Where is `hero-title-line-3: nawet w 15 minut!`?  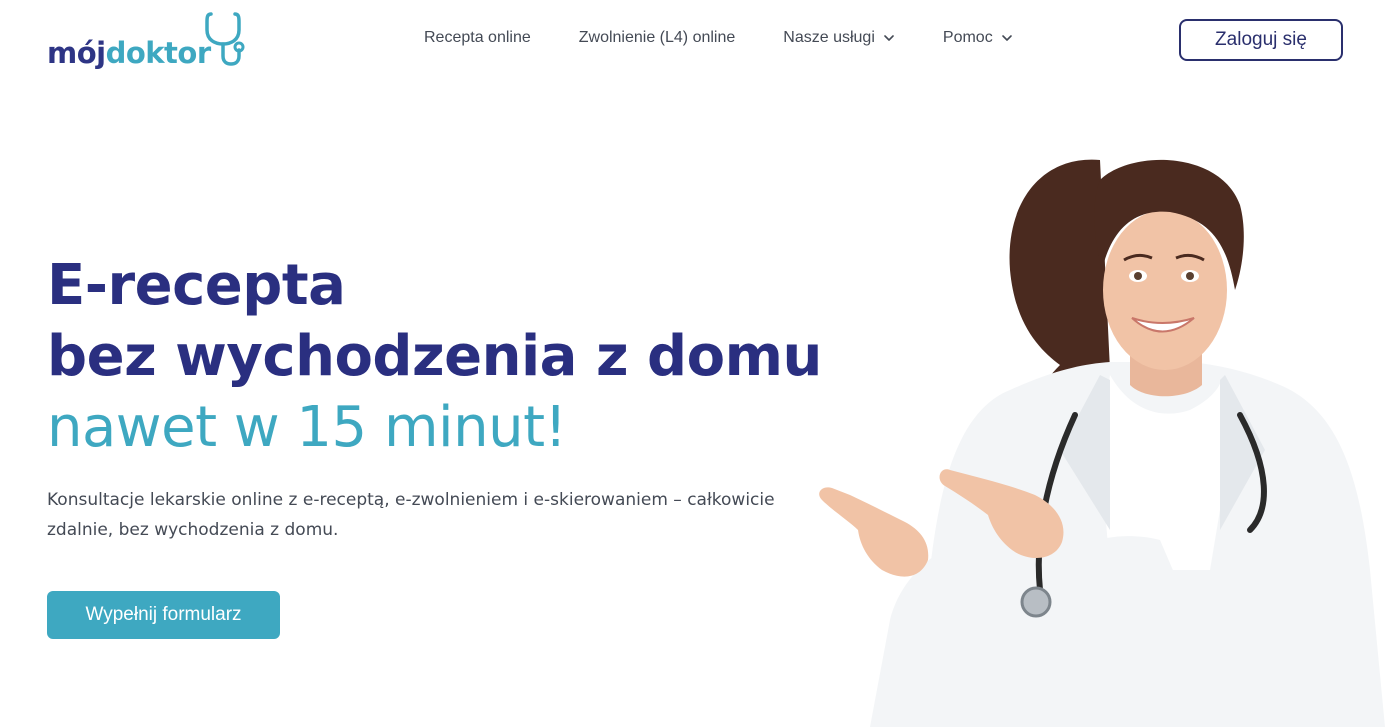
hero-title-line-3: nawet w 15 minut! is located at coordinates (307, 427).